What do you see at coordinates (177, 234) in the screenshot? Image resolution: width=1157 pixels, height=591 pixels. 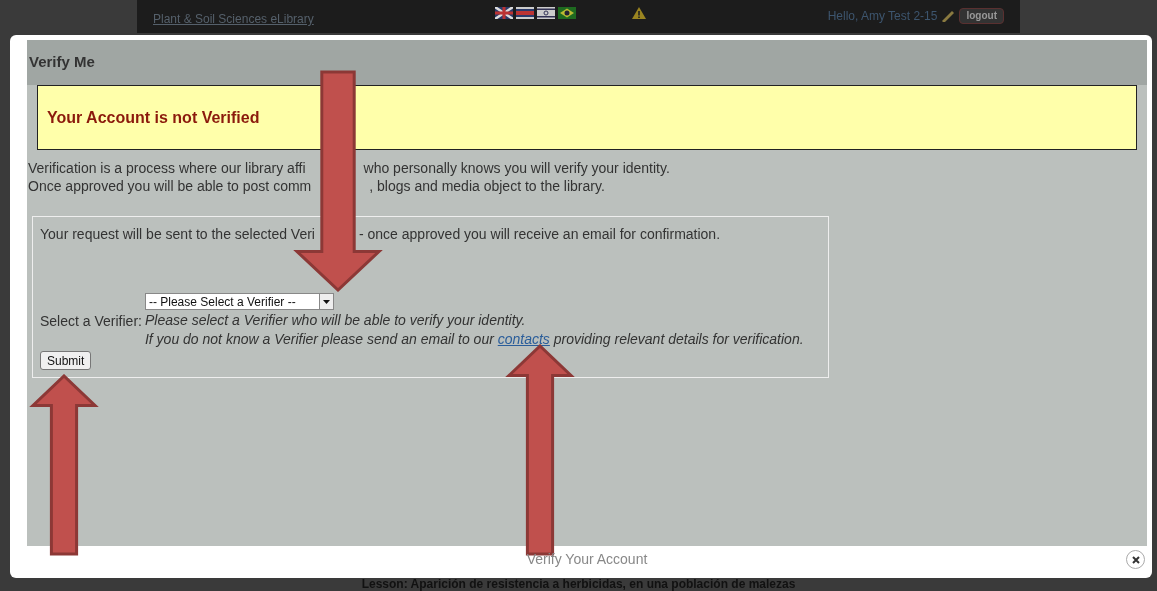 I see `notice-text: Your request will be sent to the selected Veri` at bounding box center [177, 234].